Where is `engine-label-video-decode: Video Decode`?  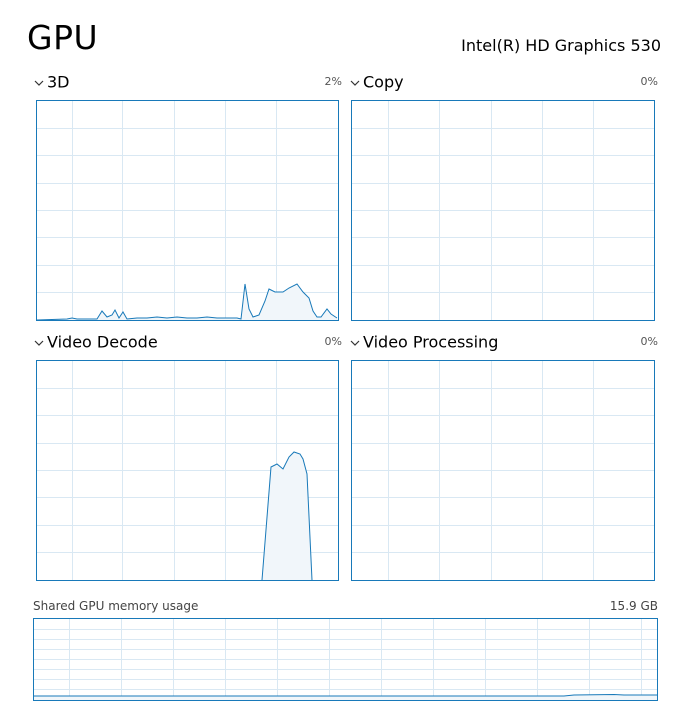 engine-label-video-decode: Video Decode is located at coordinates (102, 342).